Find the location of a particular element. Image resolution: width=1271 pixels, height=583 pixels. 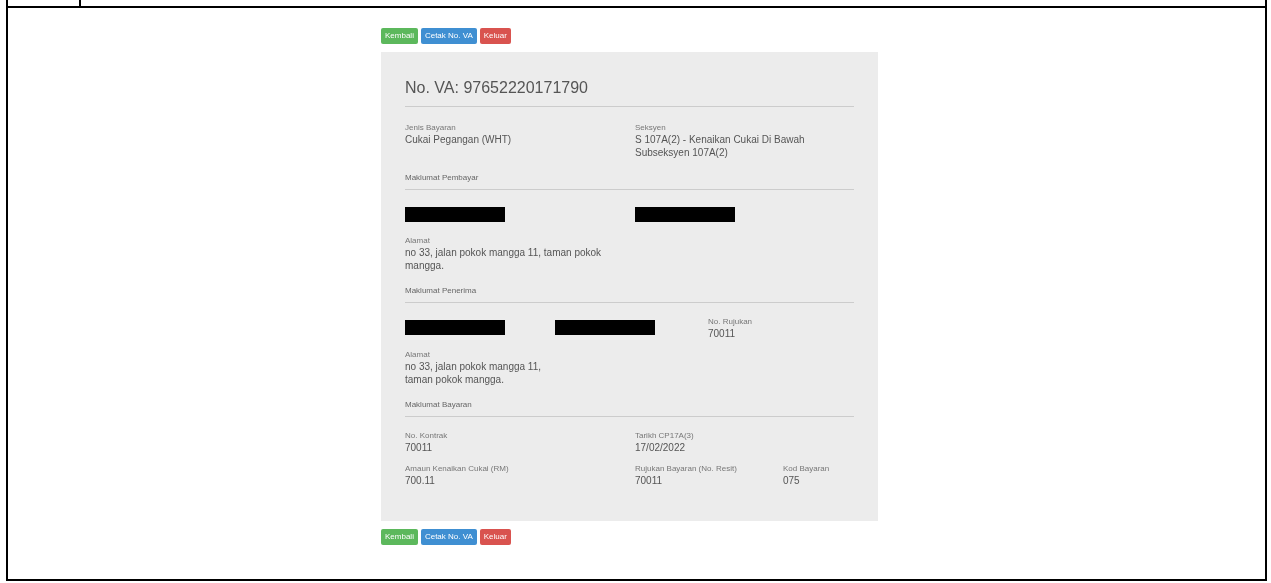

field-value: S 107A(2) - Kenaikan Cukai Di Bawah Subseksyen 107A(2) is located at coordinates (720, 146).